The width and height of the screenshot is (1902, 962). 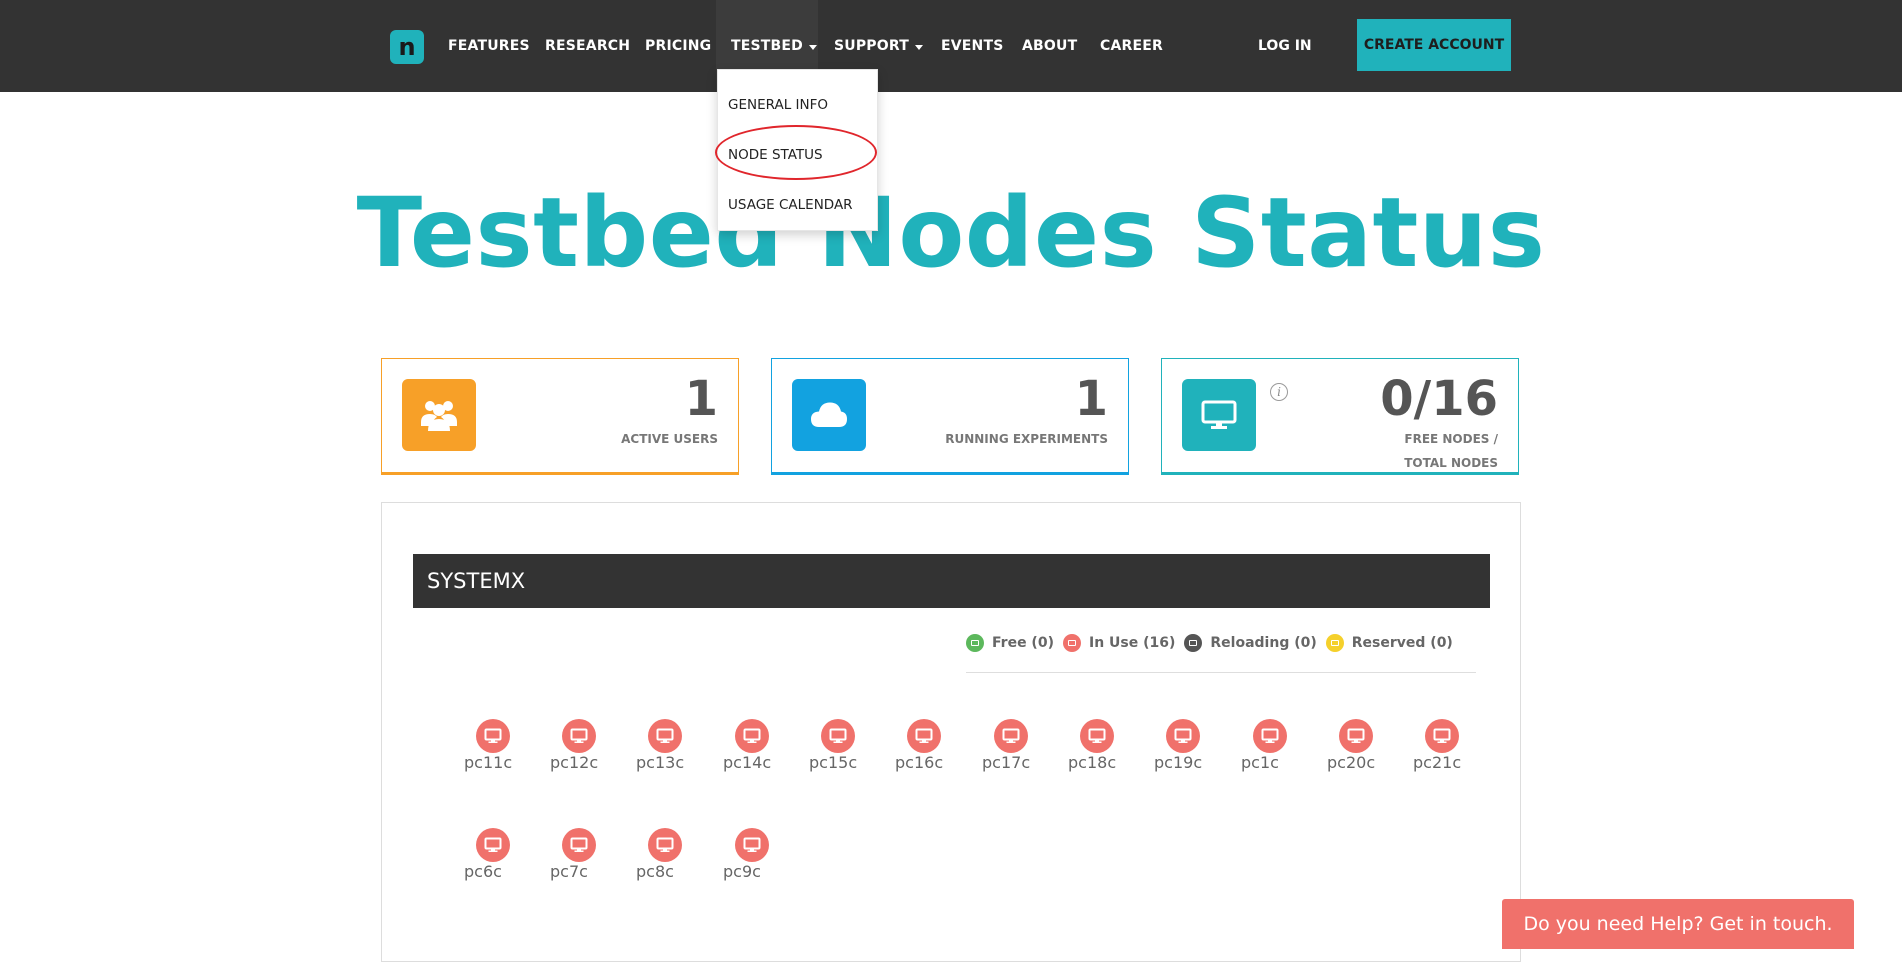 What do you see at coordinates (560, 416) in the screenshot?
I see `stat-card-active-users: 1 ACTIVE USERS` at bounding box center [560, 416].